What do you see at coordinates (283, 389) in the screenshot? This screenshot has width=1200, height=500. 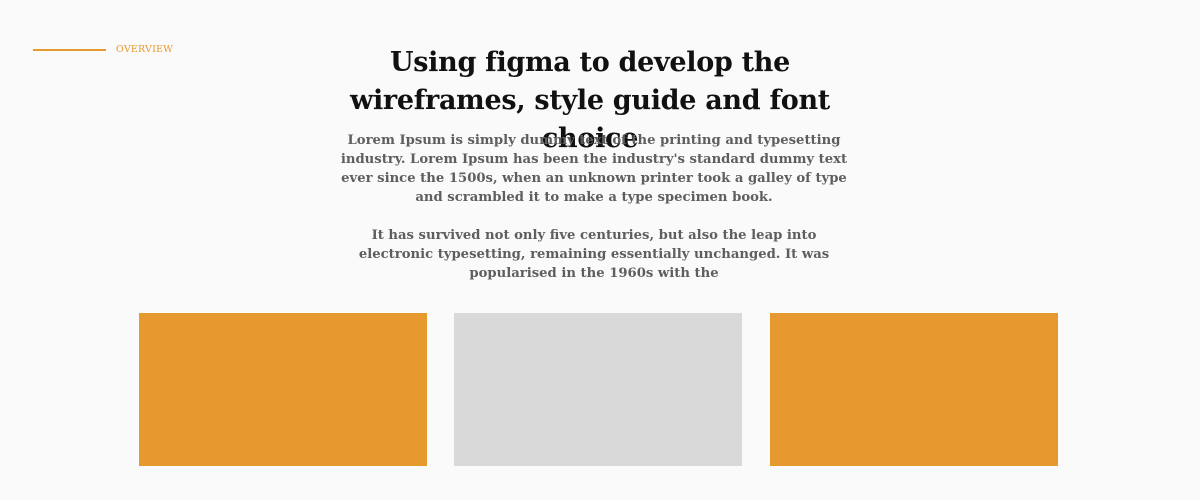 I see `image-placeholder-orange-left` at bounding box center [283, 389].